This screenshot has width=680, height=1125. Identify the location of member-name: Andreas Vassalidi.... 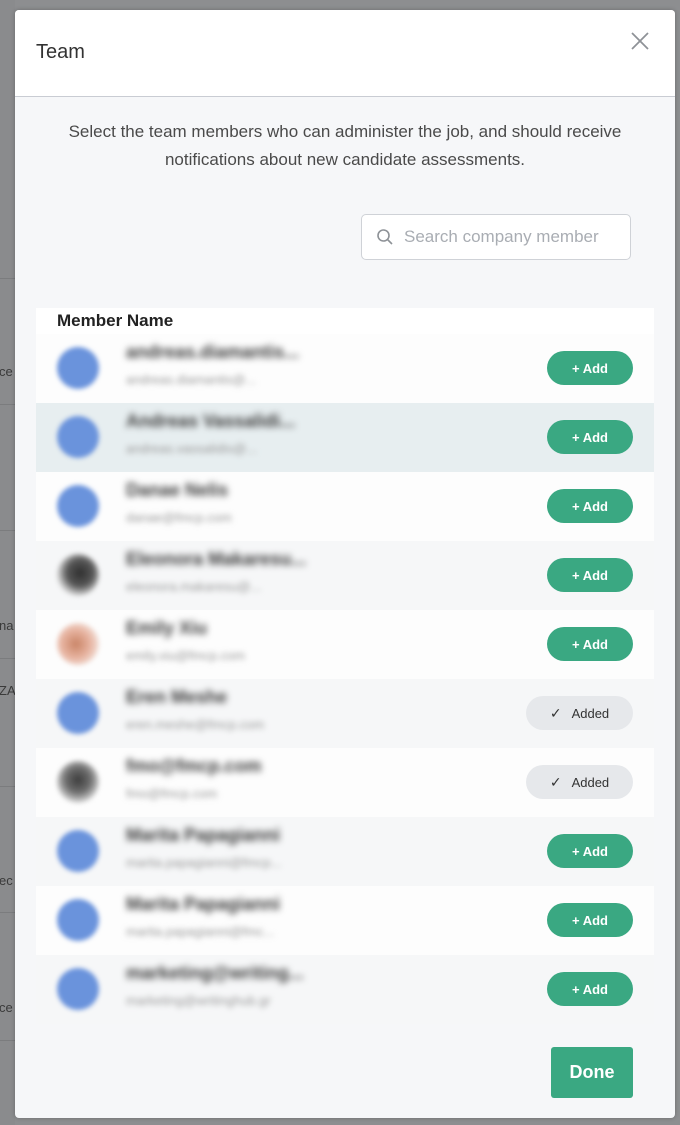
(211, 421).